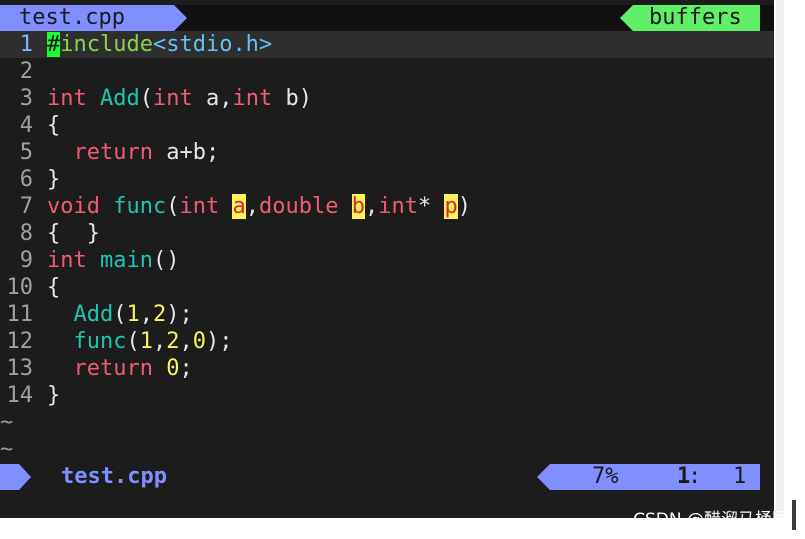  What do you see at coordinates (20, 341) in the screenshot?
I see `line-number: 12` at bounding box center [20, 341].